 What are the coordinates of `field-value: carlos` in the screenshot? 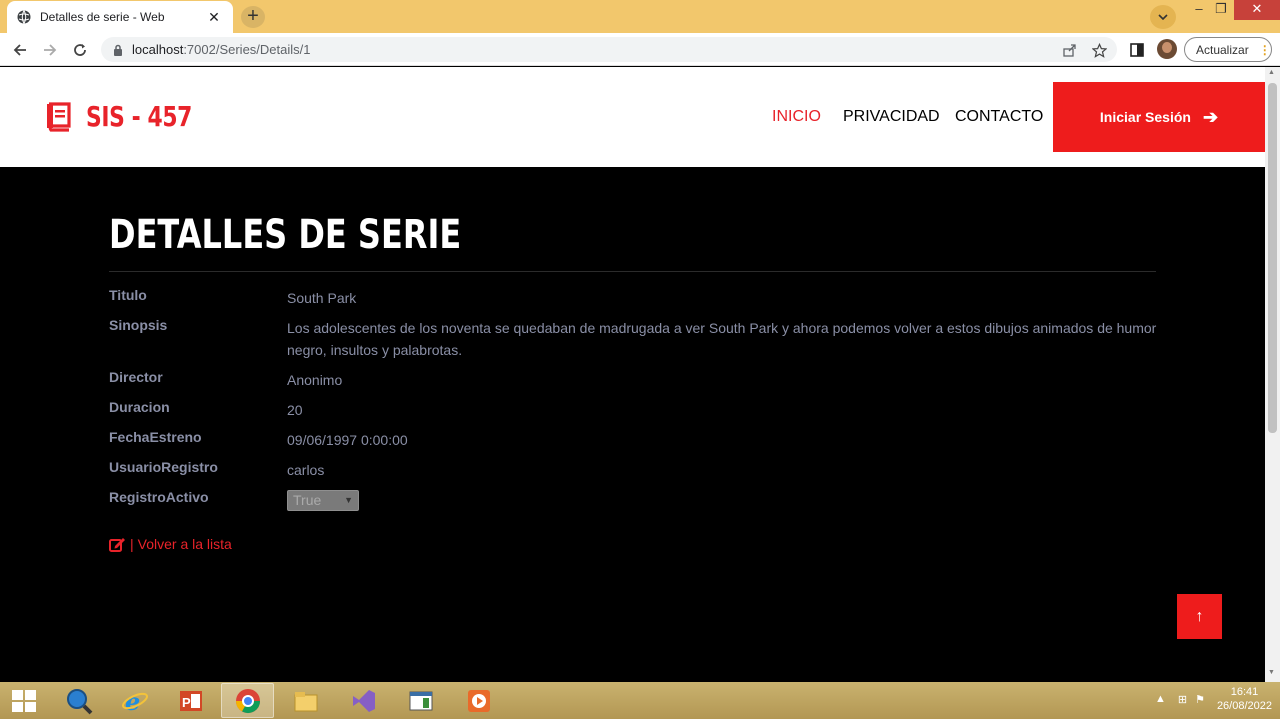 It's located at (306, 470).